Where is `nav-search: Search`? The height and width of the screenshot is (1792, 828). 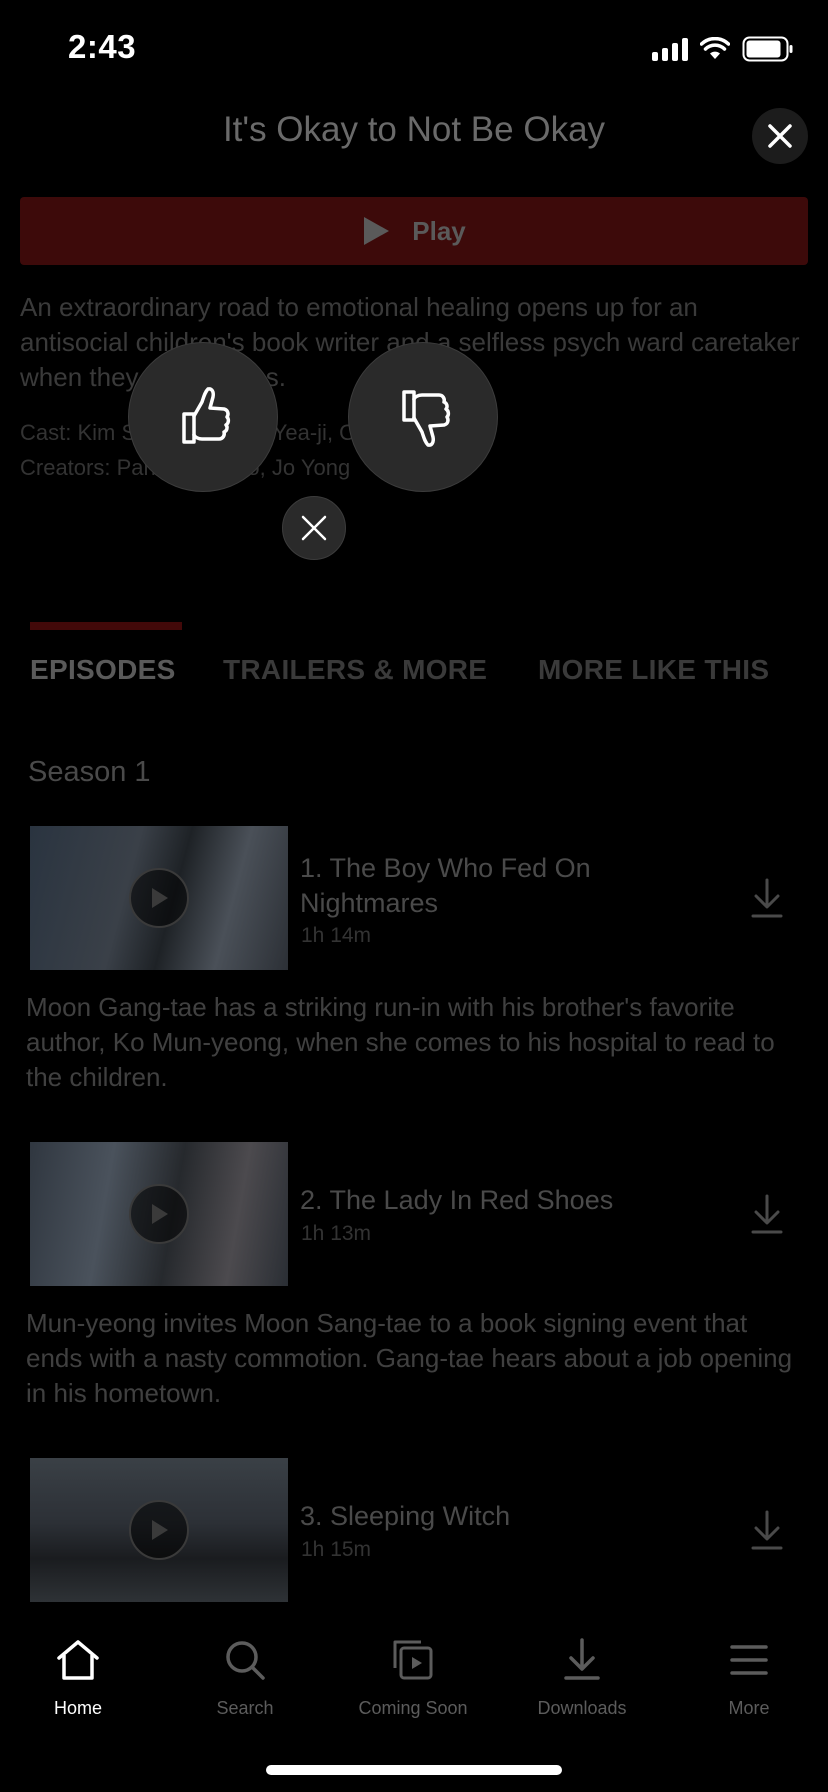 nav-search: Search is located at coordinates (245, 1676).